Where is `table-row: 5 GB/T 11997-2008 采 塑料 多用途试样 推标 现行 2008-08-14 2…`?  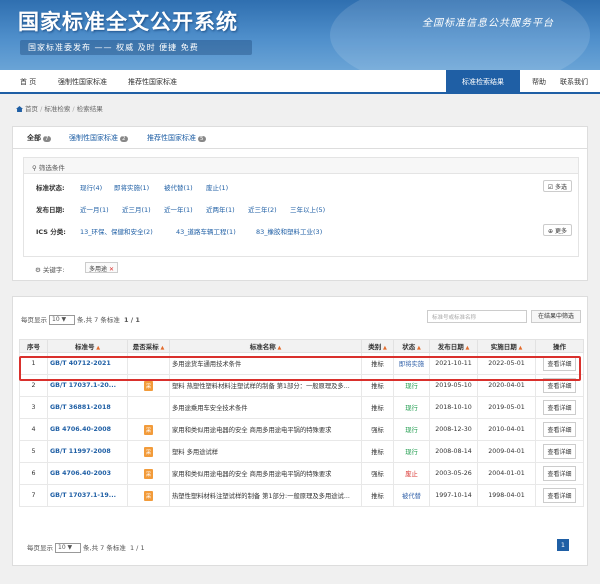
table-row: 5 GB/T 11997-2008 采 塑料 多用途试样 推标 现行 2008-08-14 2… is located at coordinates (301, 451).